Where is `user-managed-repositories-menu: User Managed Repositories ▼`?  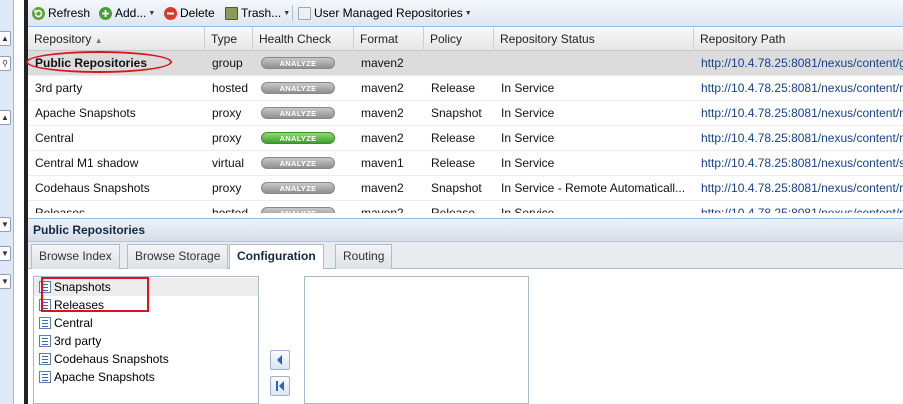 user-managed-repositories-menu: User Managed Repositories ▼ is located at coordinates (385, 13).